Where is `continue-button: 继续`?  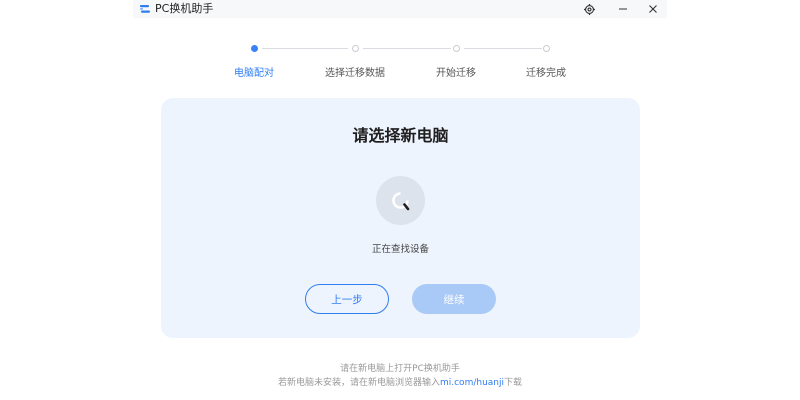 continue-button: 继续 is located at coordinates (454, 299).